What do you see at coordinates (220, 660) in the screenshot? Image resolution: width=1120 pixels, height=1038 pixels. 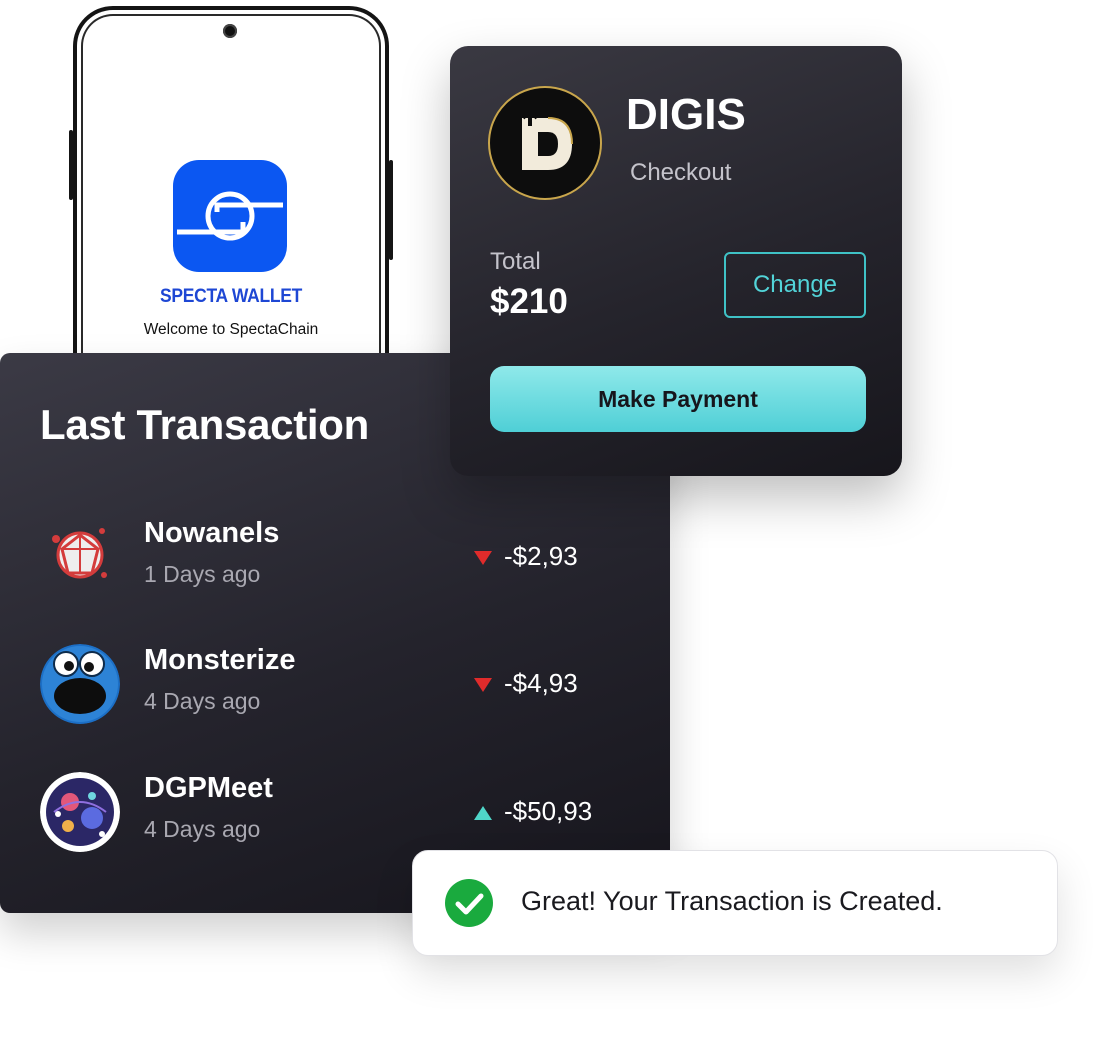 I see `transaction-name: Monsterize` at bounding box center [220, 660].